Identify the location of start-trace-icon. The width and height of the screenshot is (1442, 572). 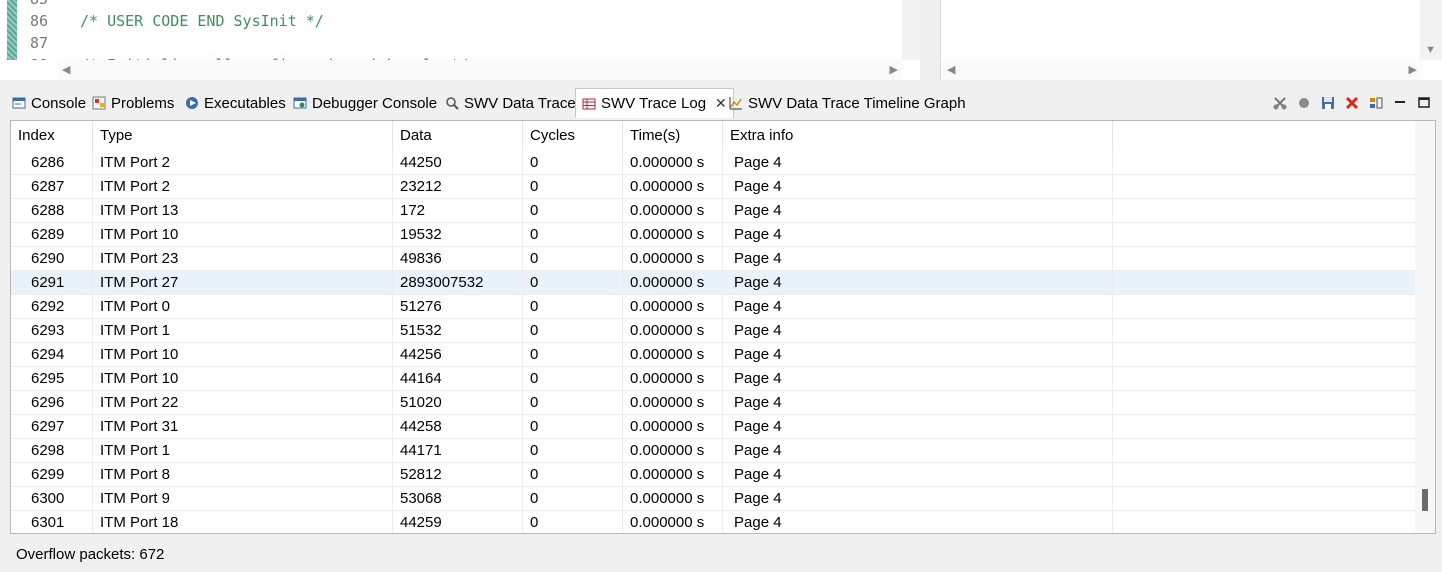
(1304, 103).